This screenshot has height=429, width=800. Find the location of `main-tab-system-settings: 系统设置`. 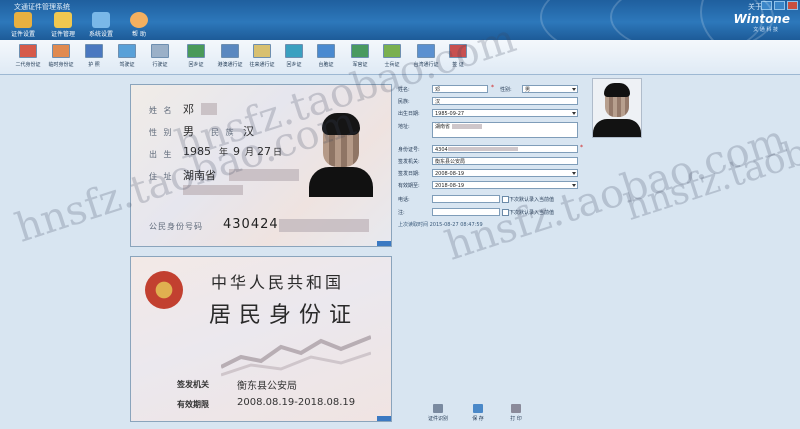

main-tab-system-settings: 系统设置 is located at coordinates (101, 25).